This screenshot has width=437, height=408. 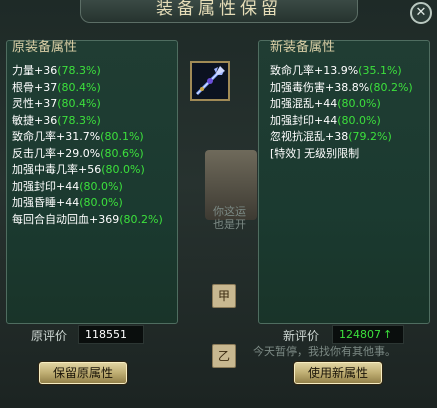 I want to click on attribute-text: 每回合自动回血+369, so click(x=66, y=219).